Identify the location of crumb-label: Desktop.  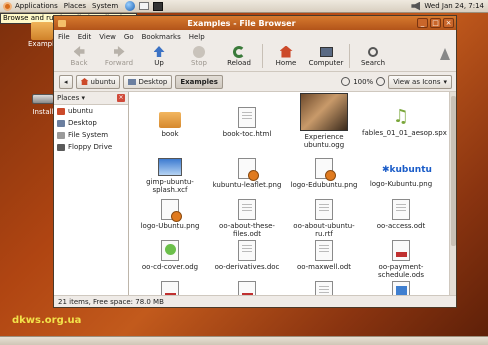
(153, 81).